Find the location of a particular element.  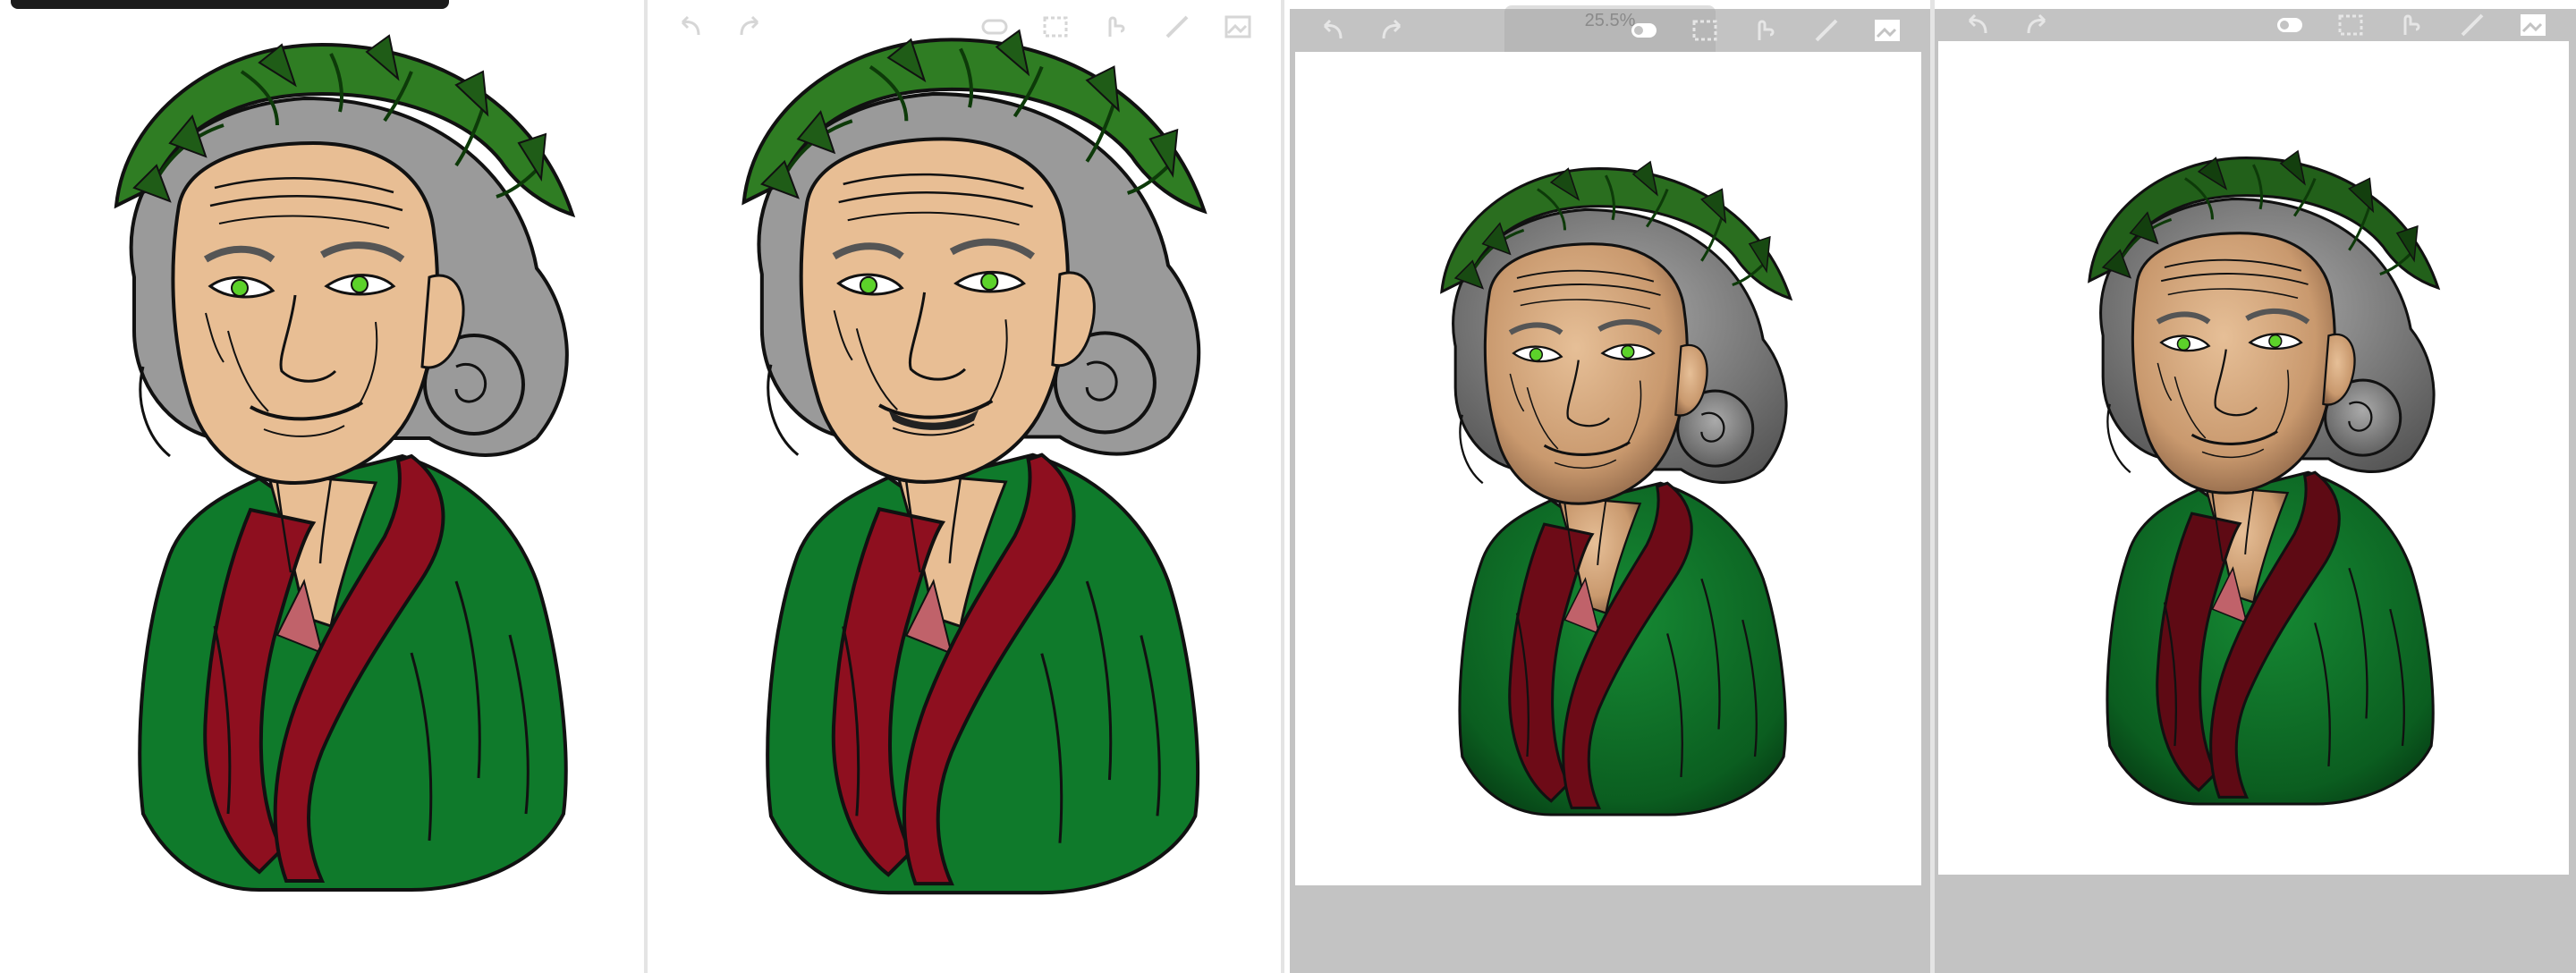

divider is located at coordinates (1282, 486).